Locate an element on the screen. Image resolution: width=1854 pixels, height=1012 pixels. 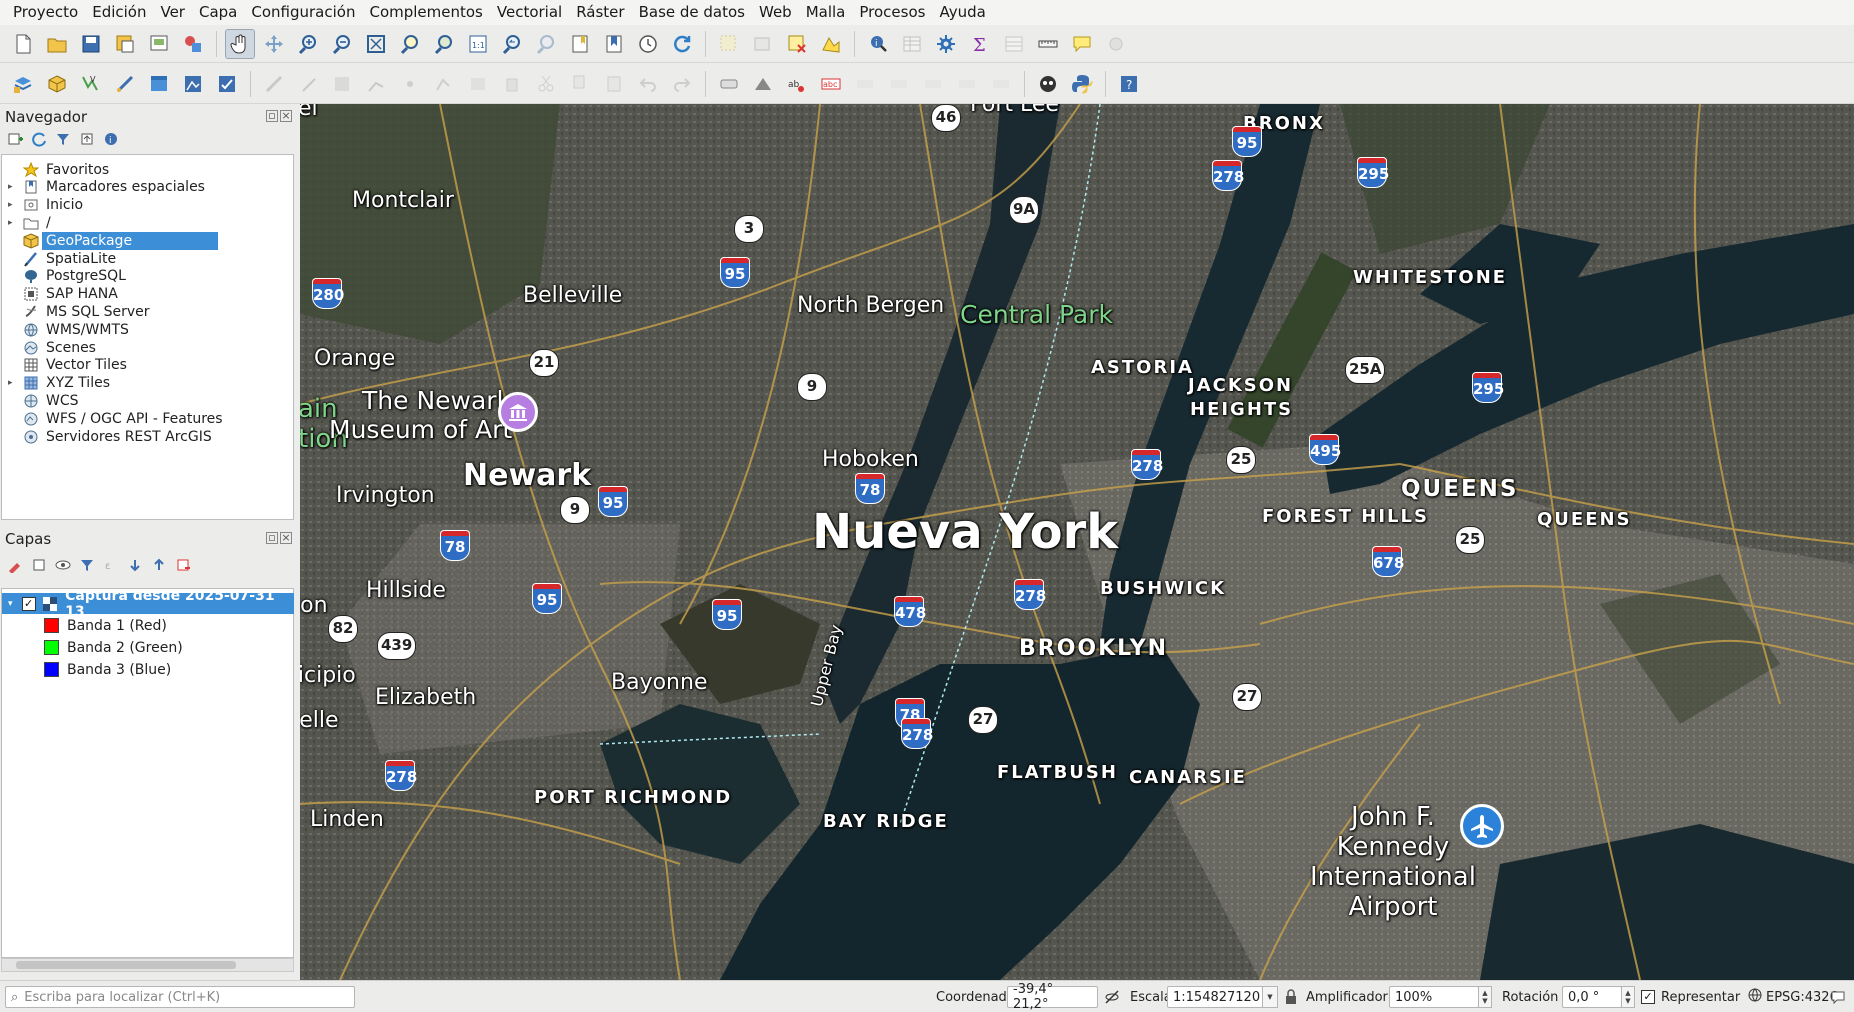
move-label-icon is located at coordinates (933, 84).